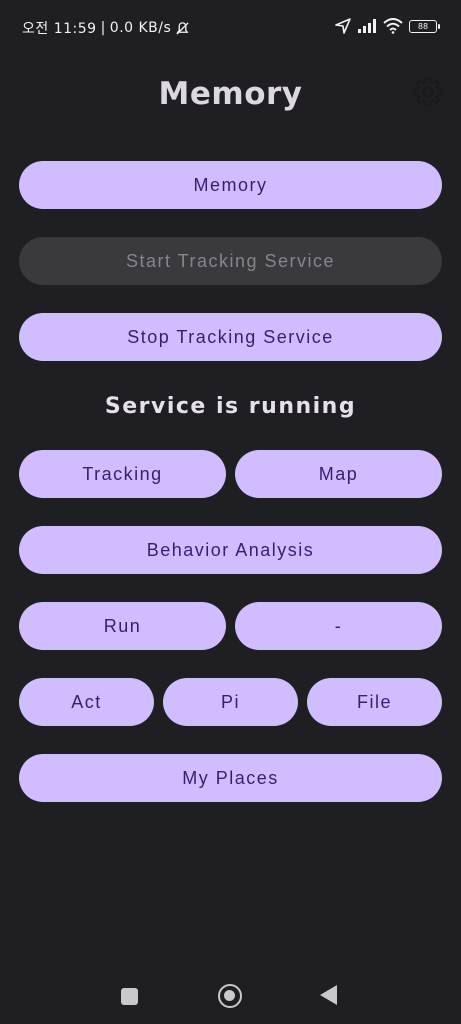  I want to click on dash-button: -, so click(338, 626).